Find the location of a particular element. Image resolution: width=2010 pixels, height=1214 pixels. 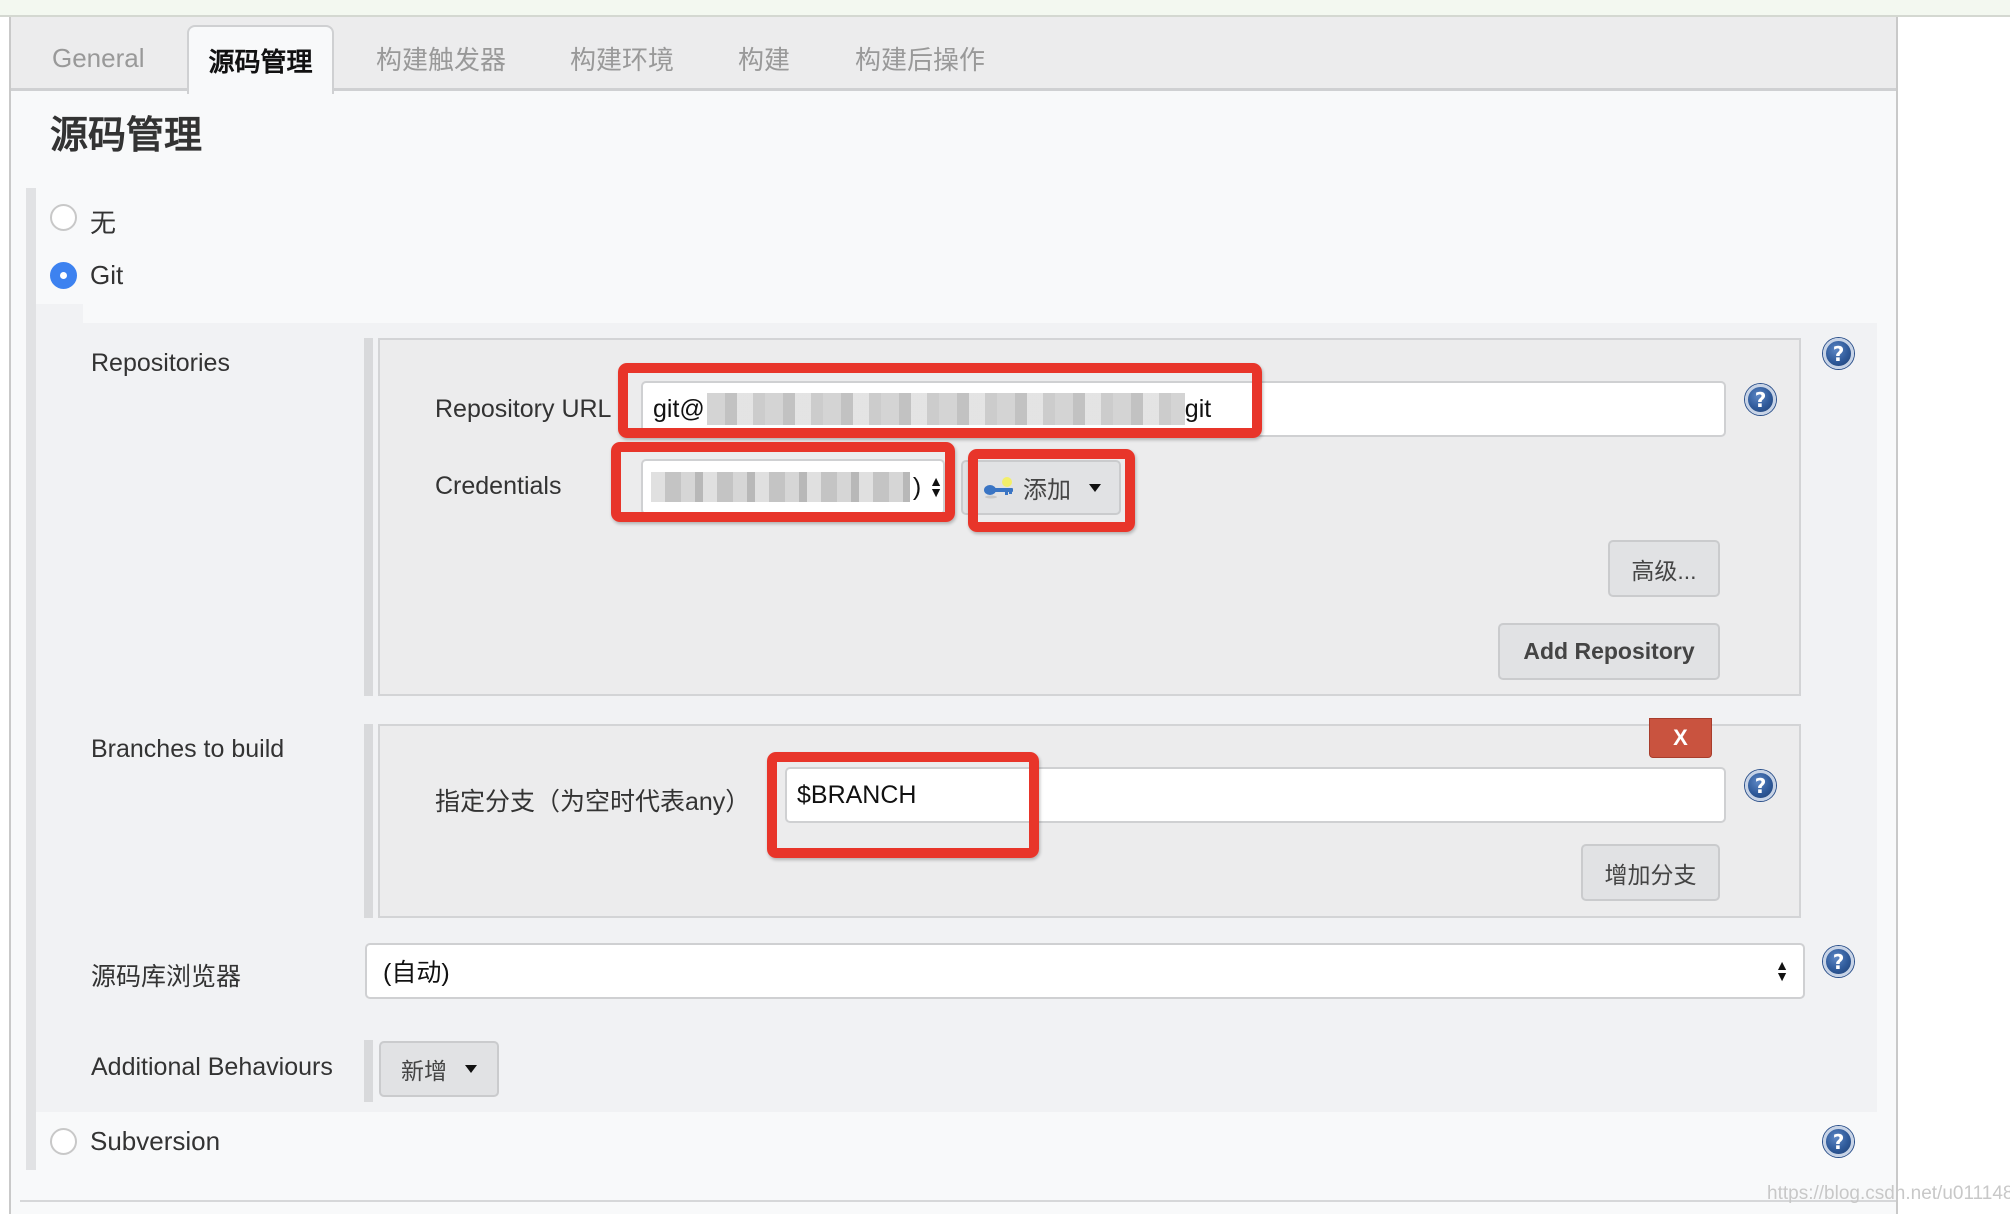

repository-url-label: Repository URL is located at coordinates (523, 409).